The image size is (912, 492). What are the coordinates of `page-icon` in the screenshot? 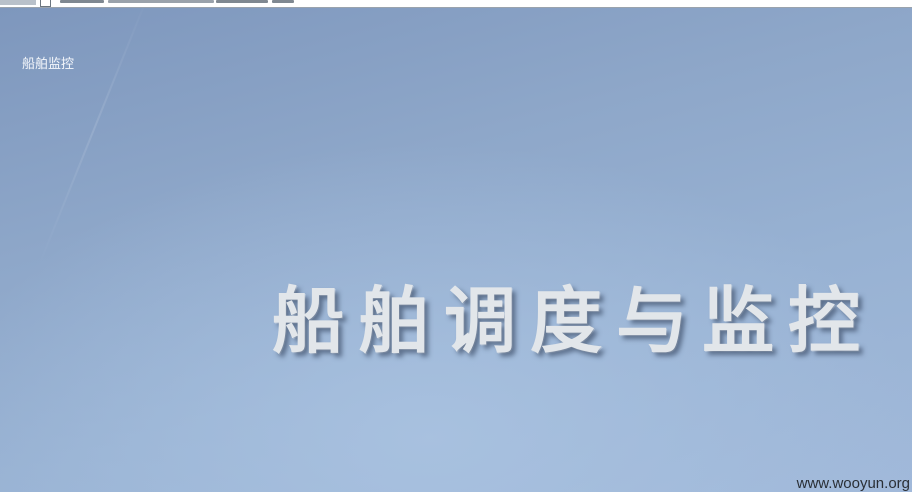 It's located at (45, 3).